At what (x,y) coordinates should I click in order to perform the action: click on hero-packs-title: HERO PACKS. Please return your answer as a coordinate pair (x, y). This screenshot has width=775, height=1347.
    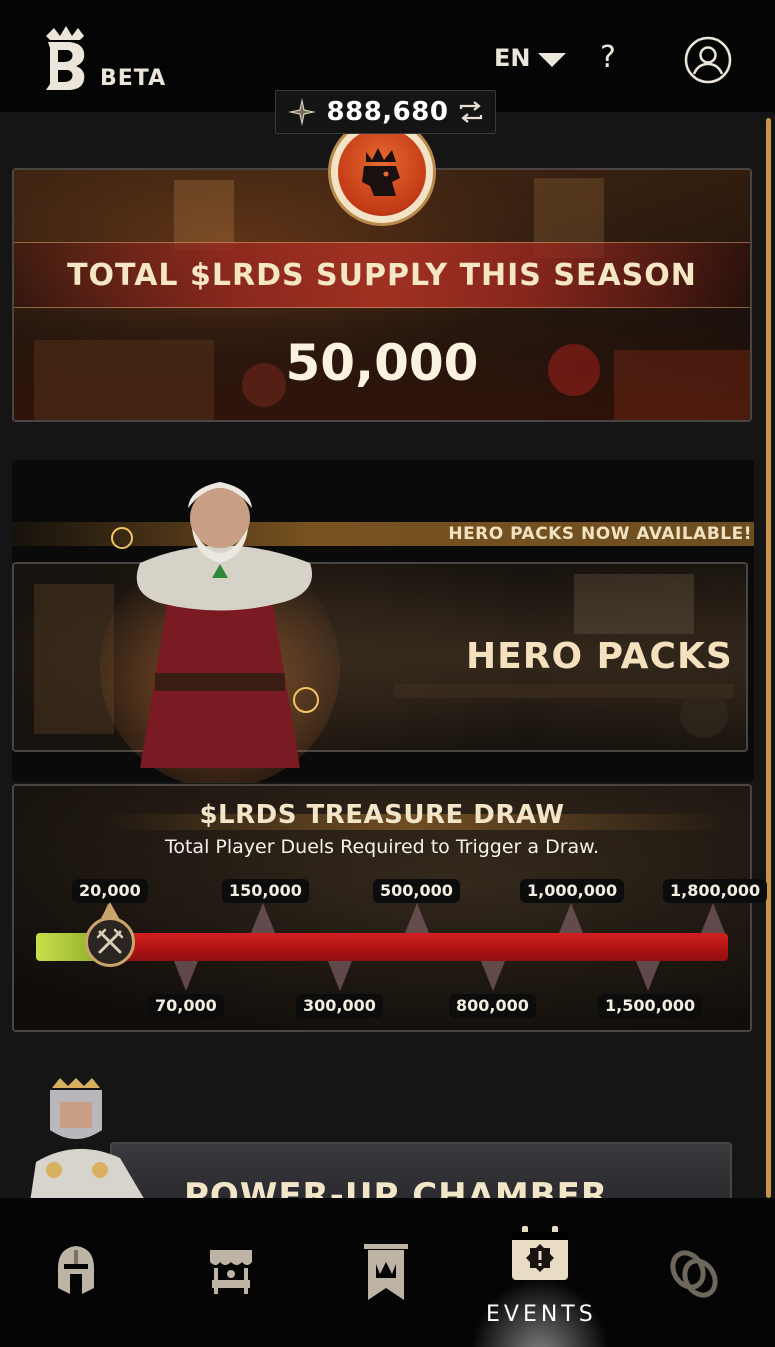
    Looking at the image, I should click on (599, 656).